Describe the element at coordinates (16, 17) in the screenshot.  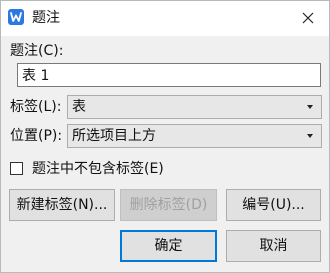
I see `wps-writer-icon` at that location.